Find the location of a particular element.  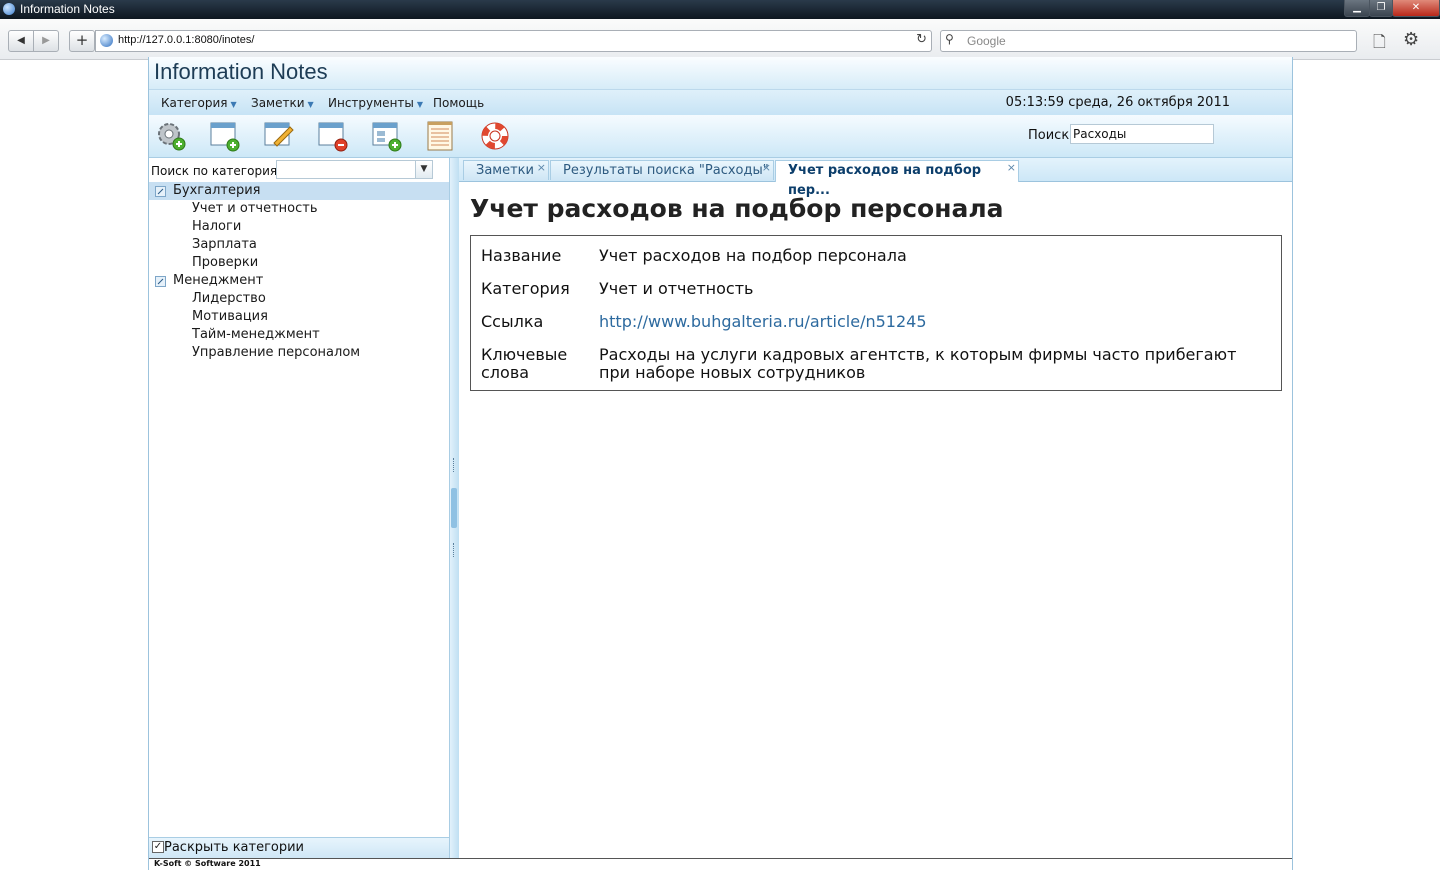

field-label-keywords: Ключевые слова is located at coordinates (524, 363).